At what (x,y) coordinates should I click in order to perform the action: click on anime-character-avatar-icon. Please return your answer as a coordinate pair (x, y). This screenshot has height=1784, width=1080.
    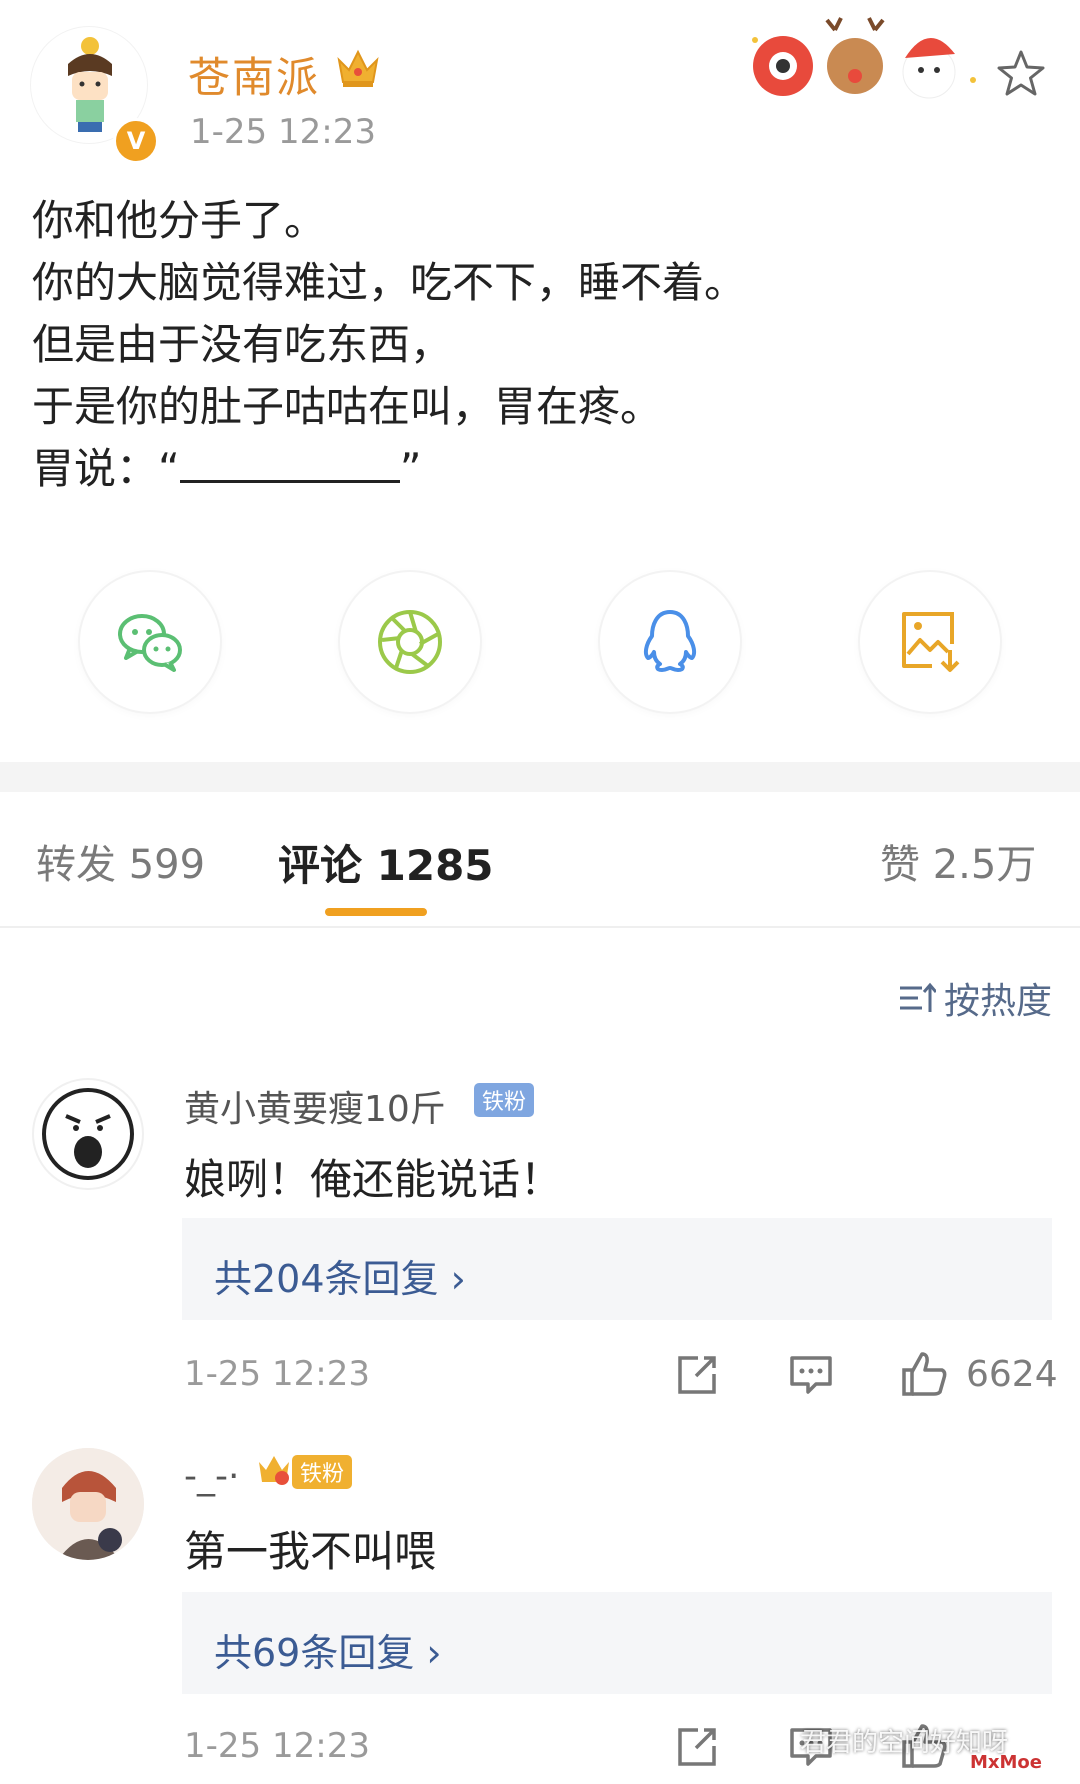
    Looking at the image, I should click on (88, 1504).